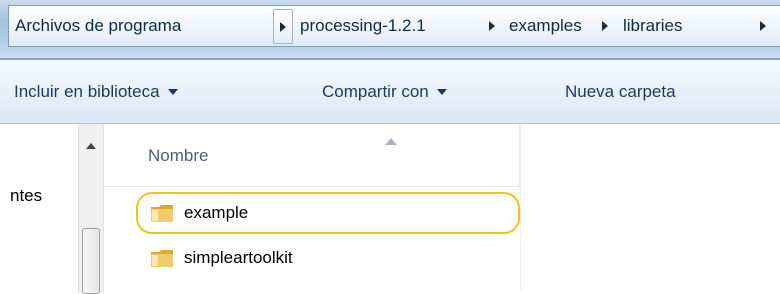  I want to click on navigation-pane: ntes, so click(39, 208).